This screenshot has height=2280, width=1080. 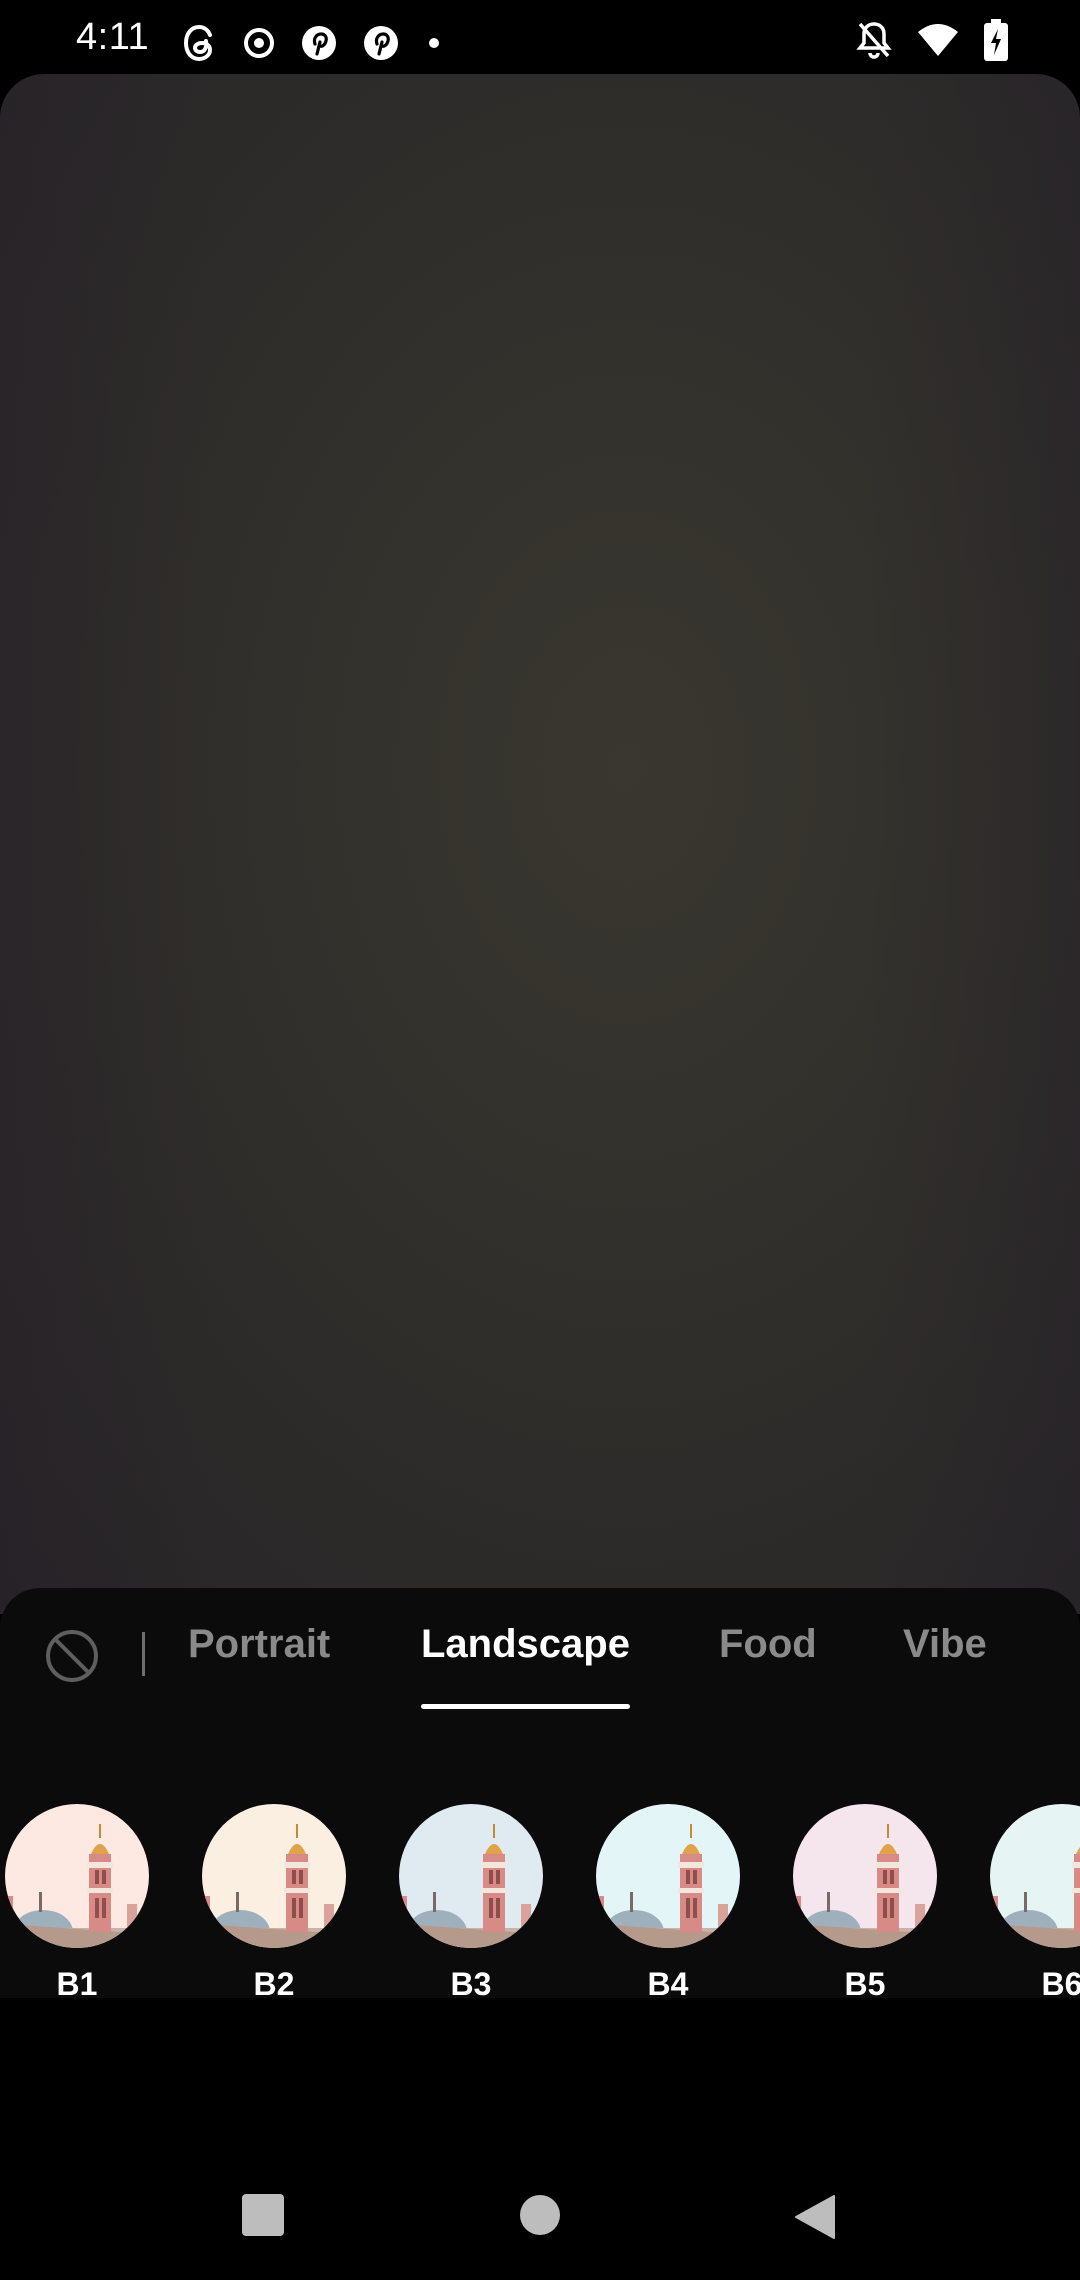 I want to click on circle-dot-icon, so click(x=259, y=43).